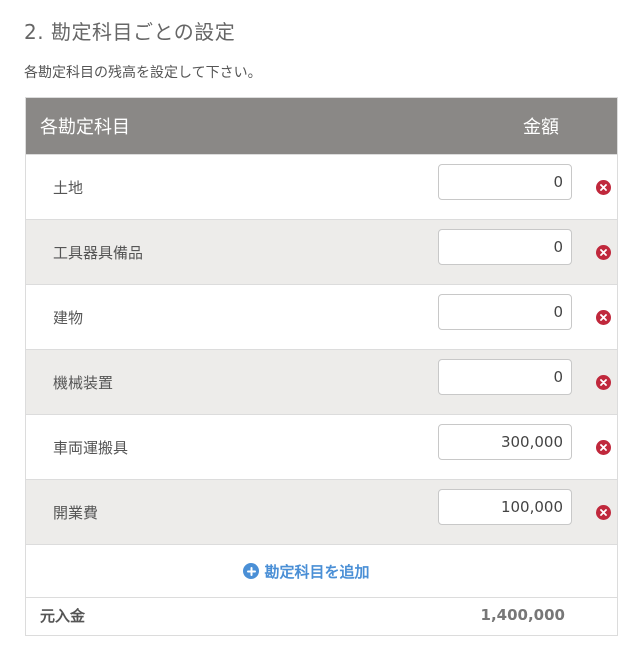 Image resolution: width=642 pixels, height=649 pixels. What do you see at coordinates (321, 316) in the screenshot?
I see `table-row: 建物` at bounding box center [321, 316].